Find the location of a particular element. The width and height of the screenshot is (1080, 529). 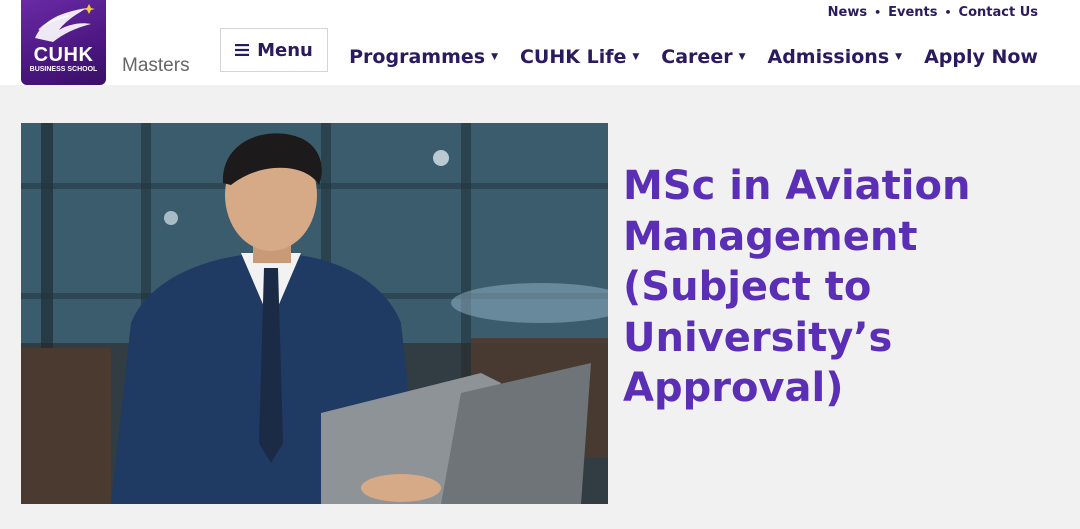

utility-link-events: Events is located at coordinates (912, 12).